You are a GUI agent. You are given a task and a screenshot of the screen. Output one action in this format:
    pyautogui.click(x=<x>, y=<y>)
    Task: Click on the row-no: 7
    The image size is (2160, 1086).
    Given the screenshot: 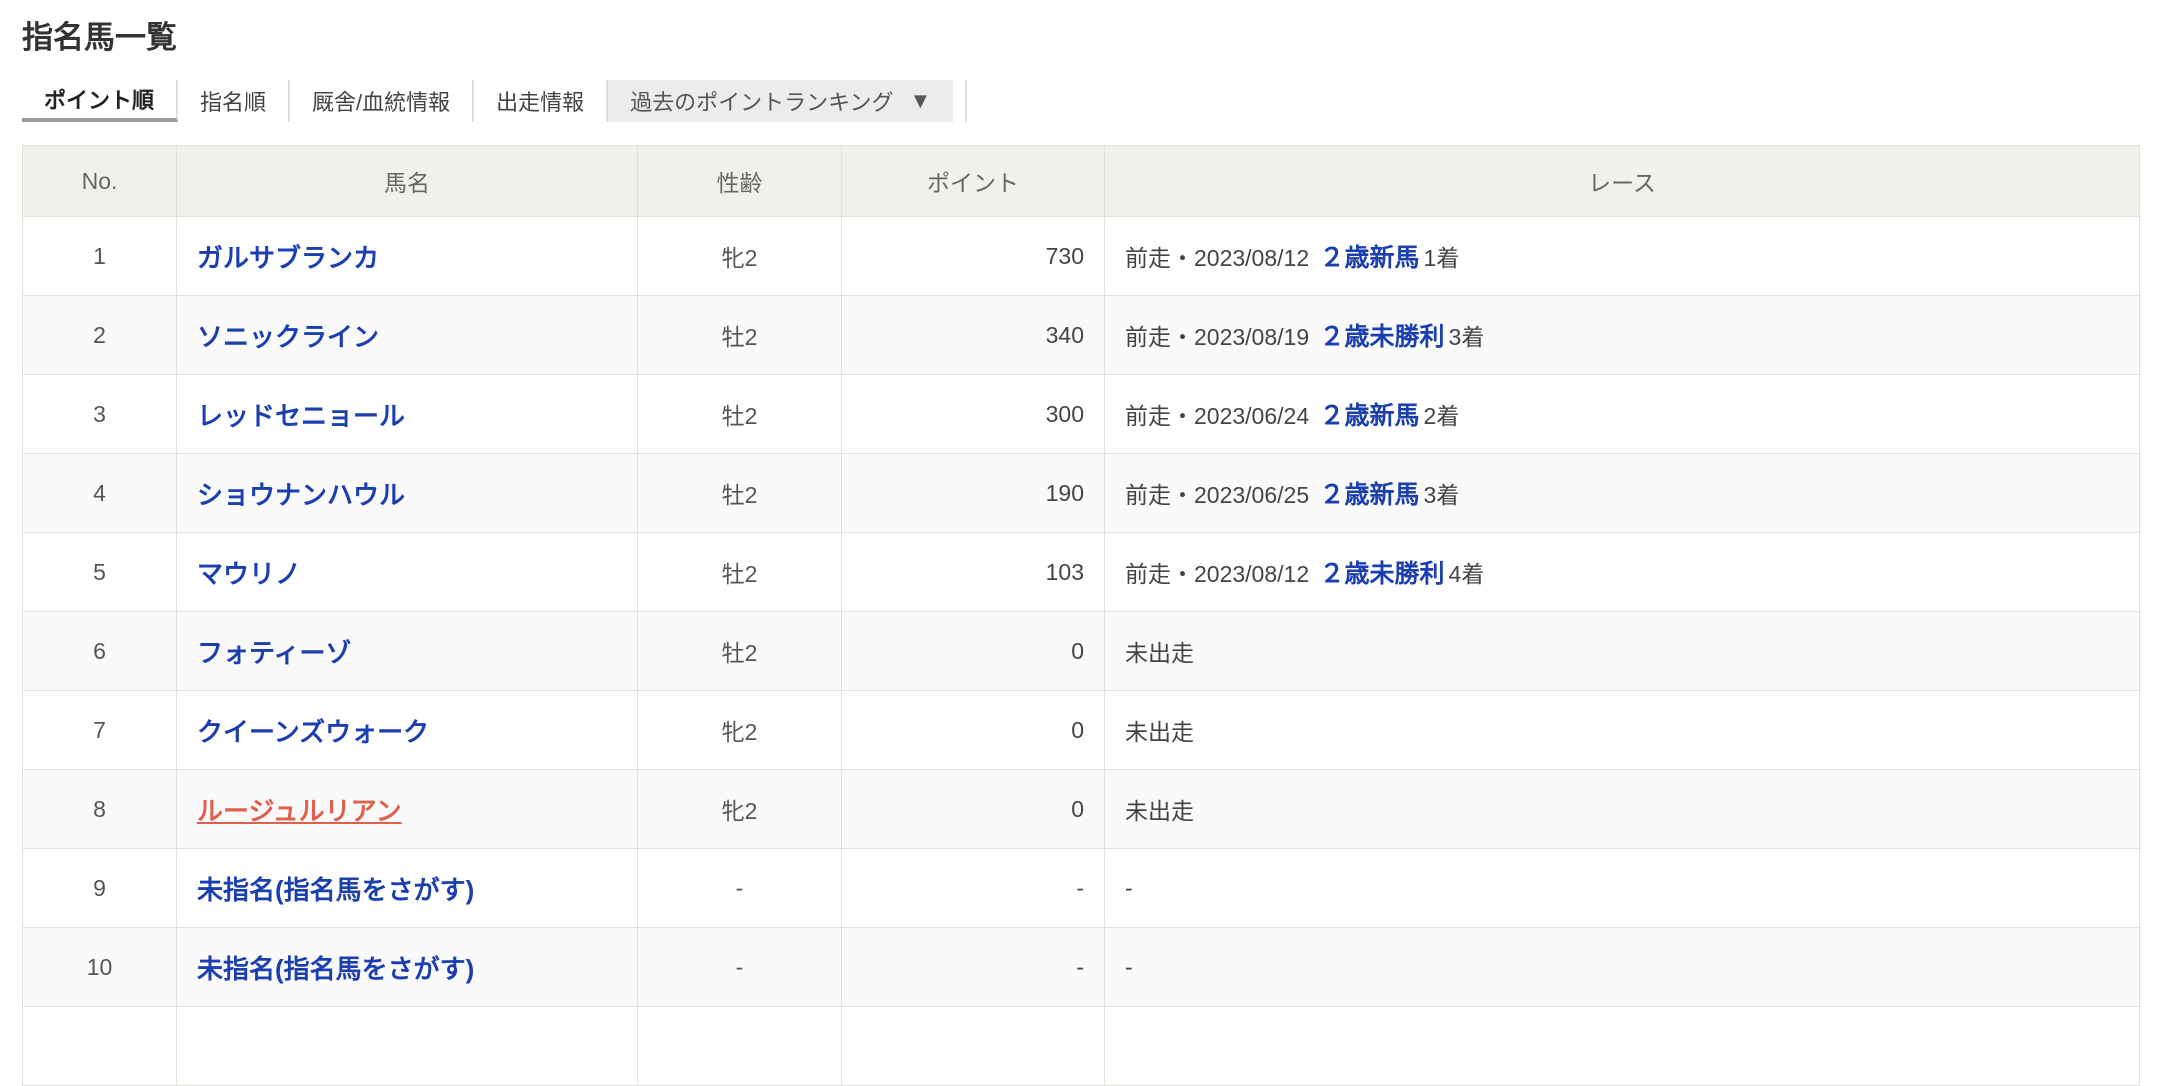 What is the action you would take?
    pyautogui.click(x=99, y=730)
    